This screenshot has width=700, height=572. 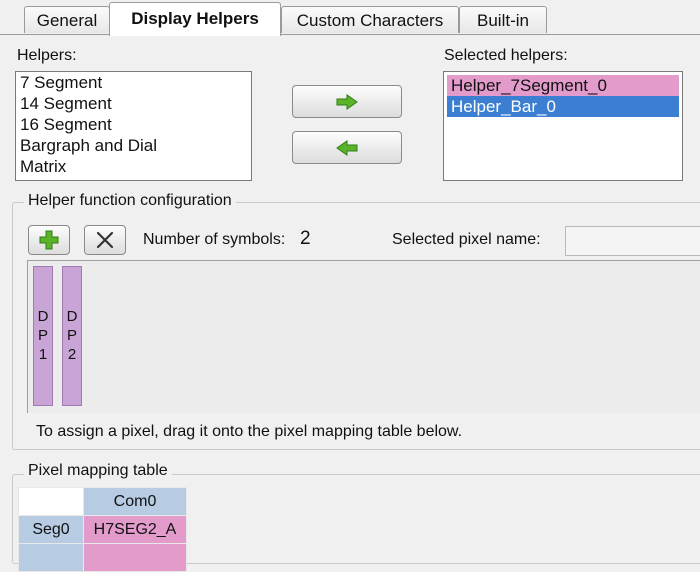 I want to click on plus-icon, so click(x=49, y=240).